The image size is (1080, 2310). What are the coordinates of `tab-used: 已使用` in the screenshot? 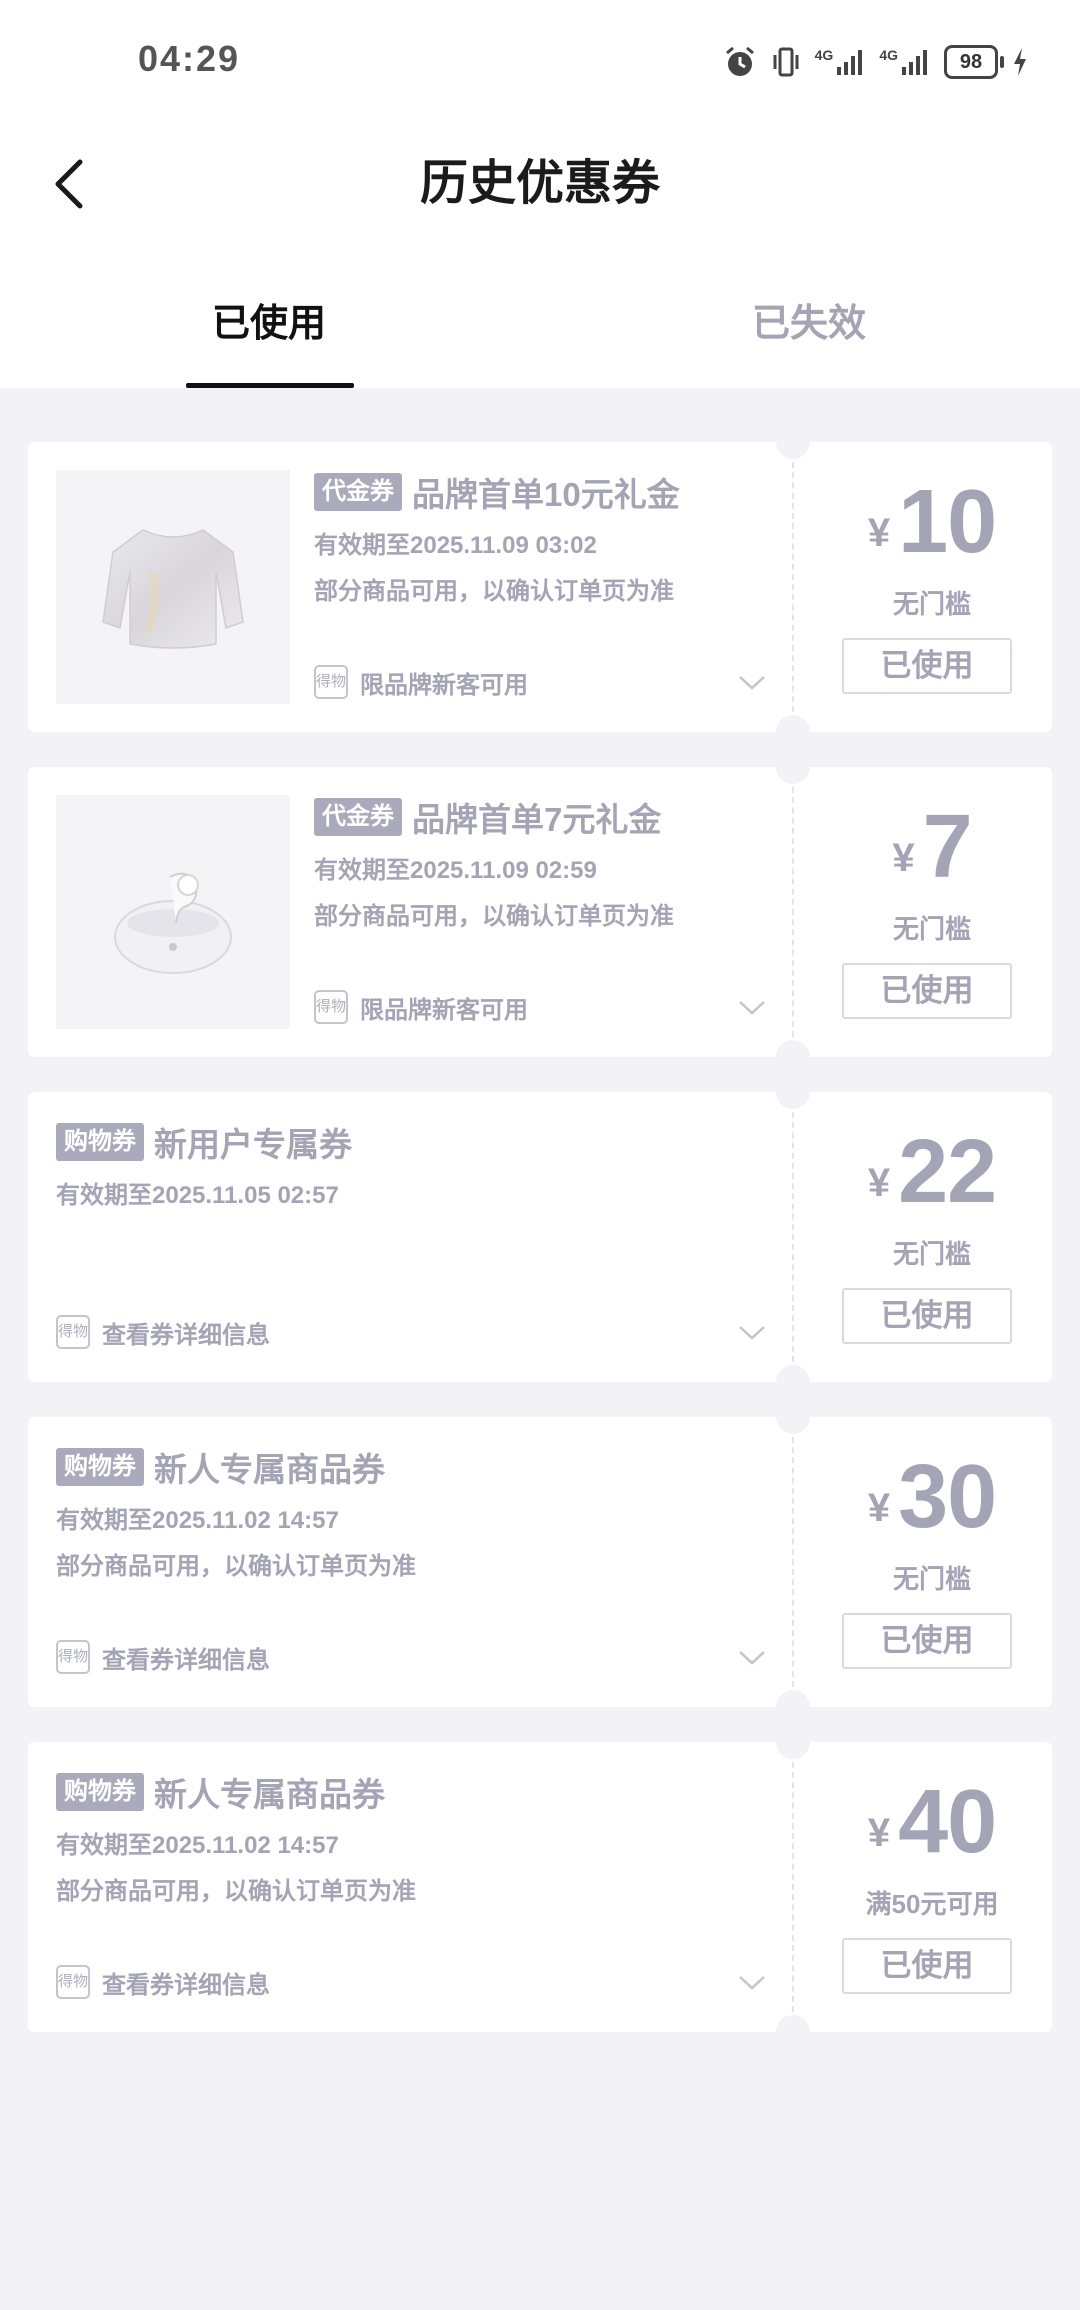 It's located at (269, 324).